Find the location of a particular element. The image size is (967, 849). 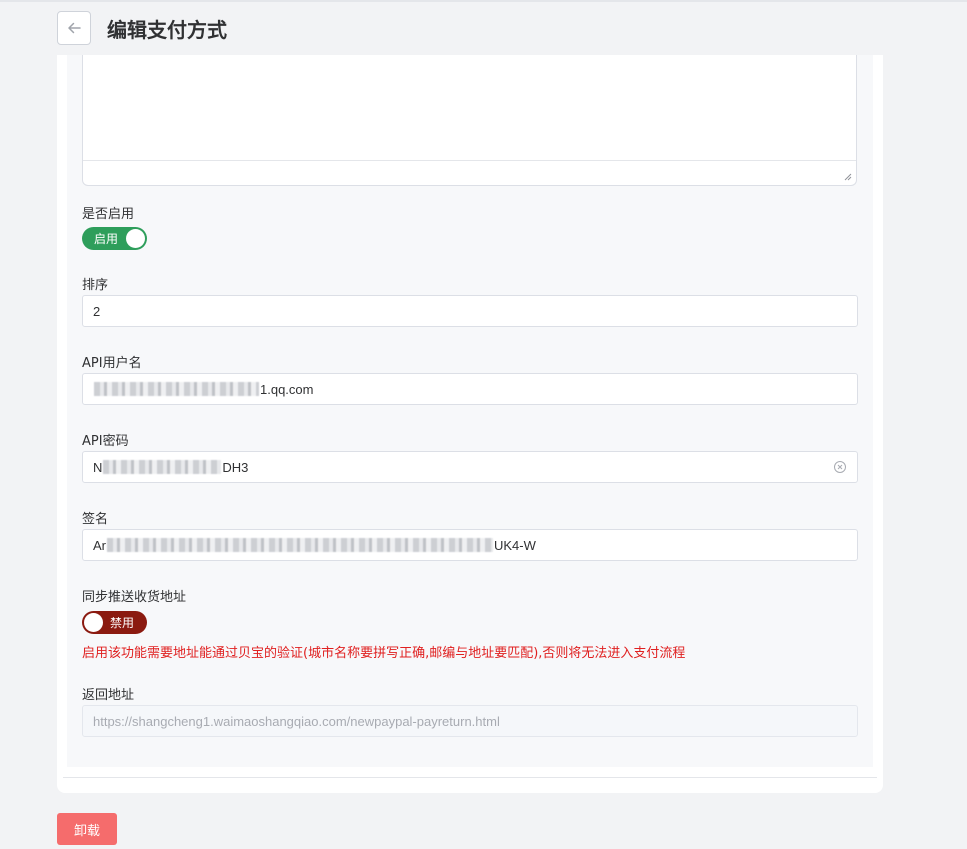

uninstall-button: 卸载 is located at coordinates (87, 829).